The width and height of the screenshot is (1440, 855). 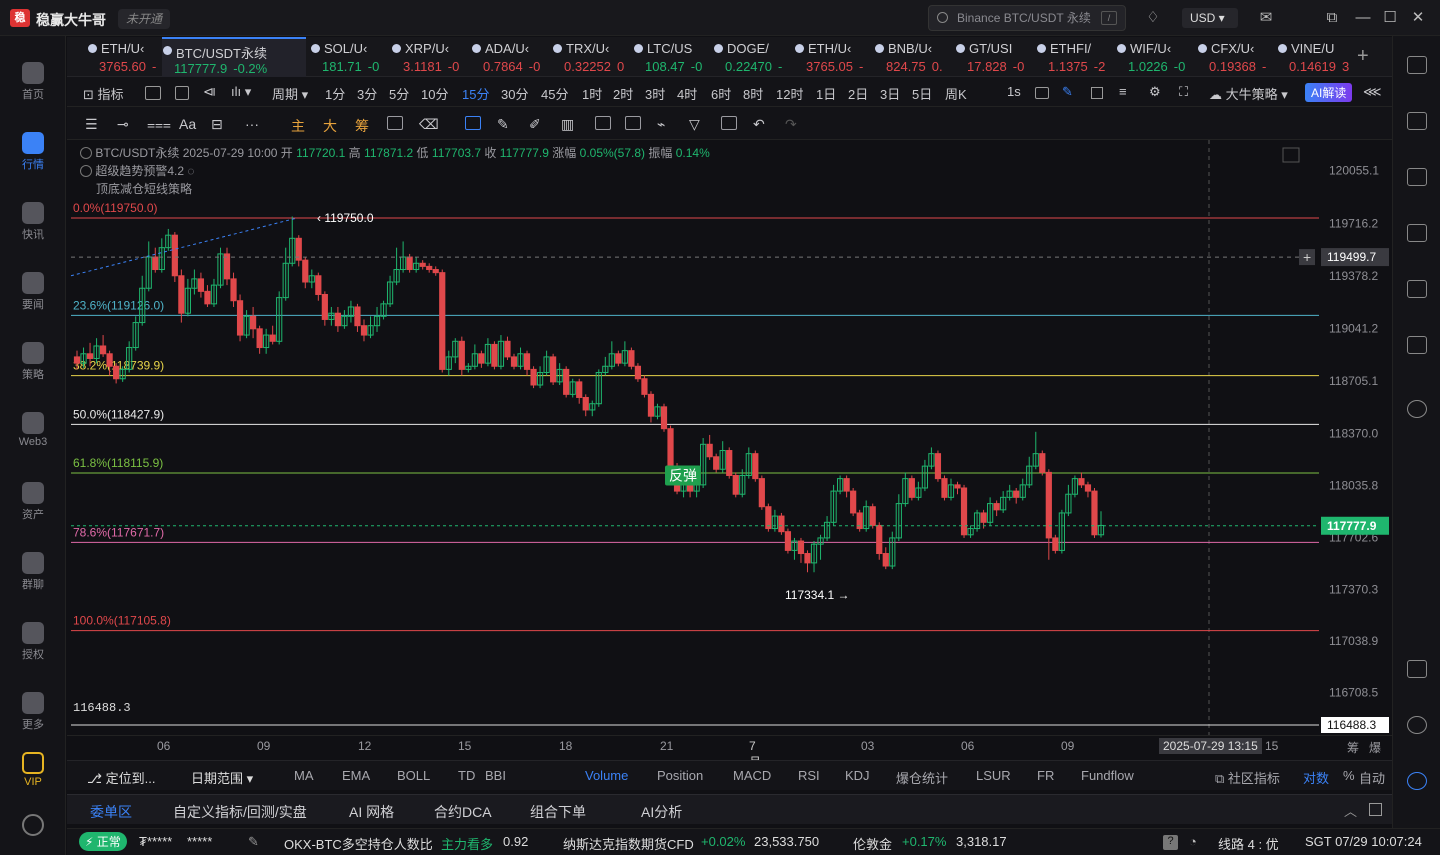 What do you see at coordinates (367, 93) in the screenshot?
I see `interval-item: 3分` at bounding box center [367, 93].